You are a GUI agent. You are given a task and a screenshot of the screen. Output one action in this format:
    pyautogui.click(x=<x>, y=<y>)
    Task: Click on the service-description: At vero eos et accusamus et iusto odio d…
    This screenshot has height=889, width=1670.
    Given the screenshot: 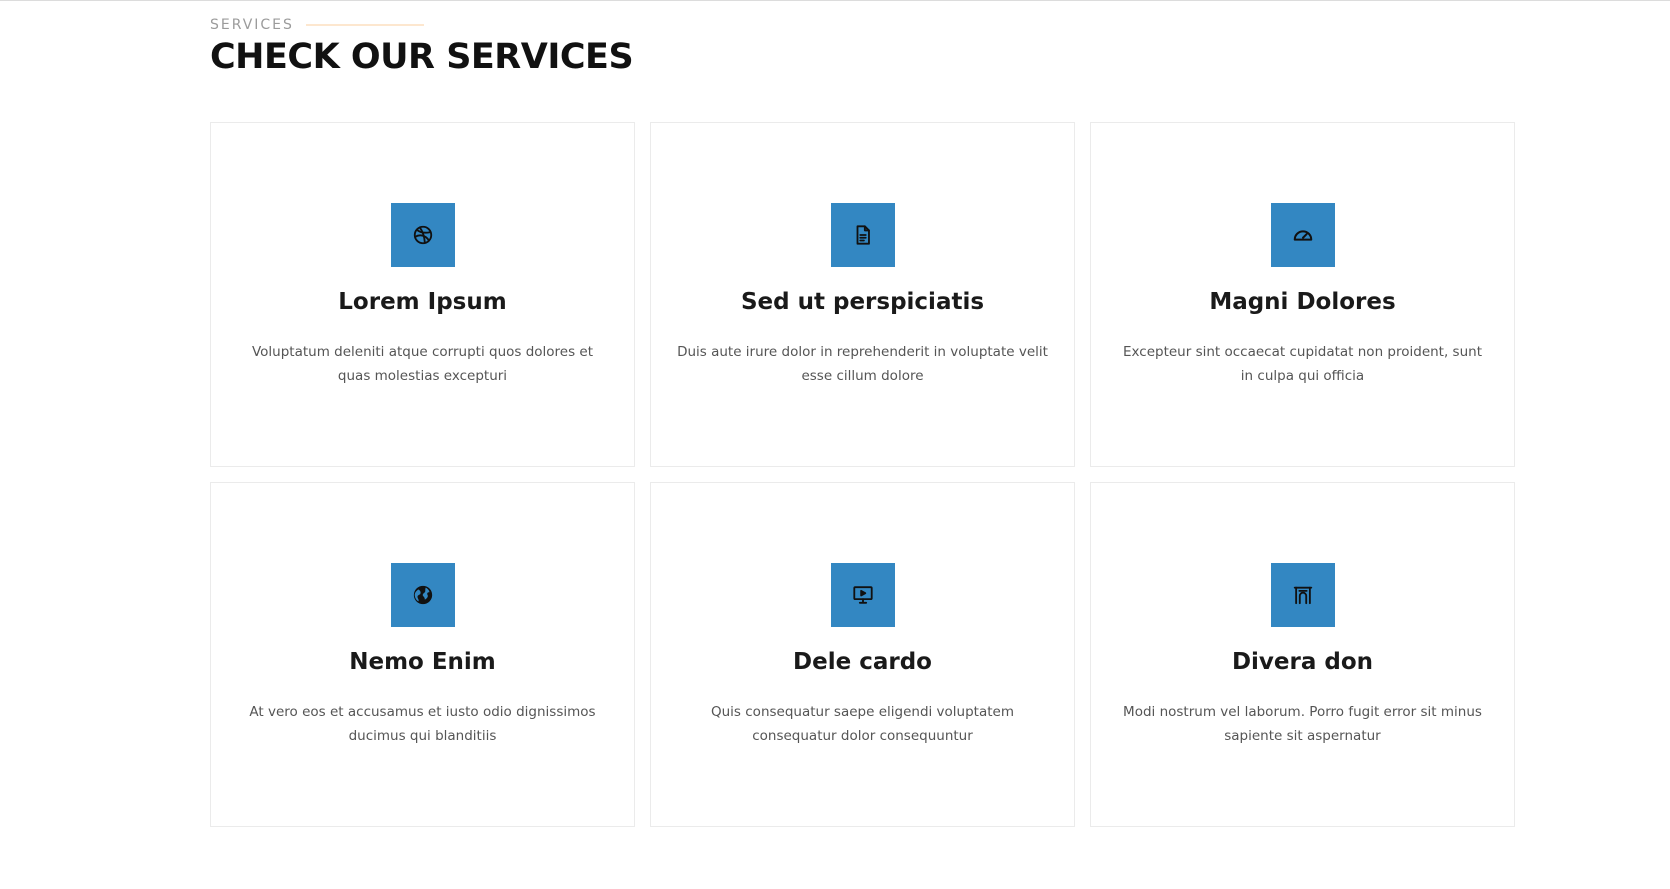 What is the action you would take?
    pyautogui.click(x=422, y=724)
    